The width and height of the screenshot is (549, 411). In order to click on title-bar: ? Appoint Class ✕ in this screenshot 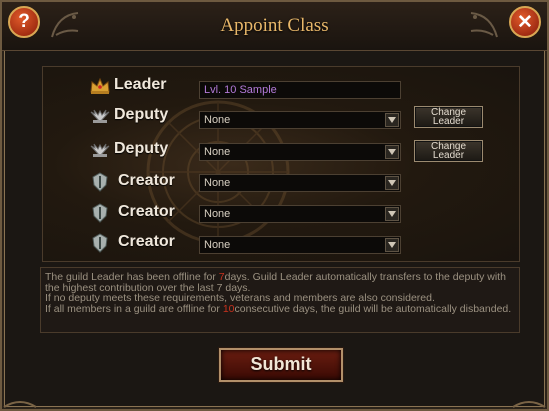, I will do `click(274, 26)`.